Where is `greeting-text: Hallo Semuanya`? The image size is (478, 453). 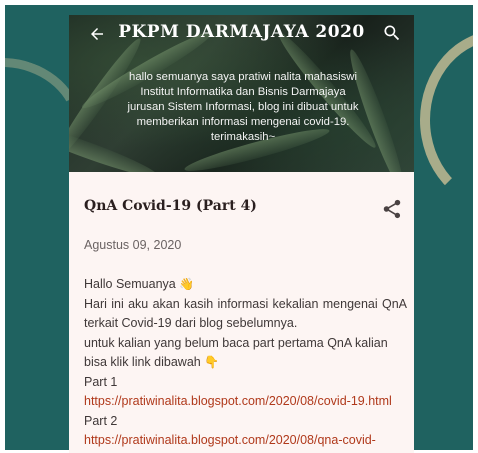
greeting-text: Hallo Semuanya is located at coordinates (130, 284).